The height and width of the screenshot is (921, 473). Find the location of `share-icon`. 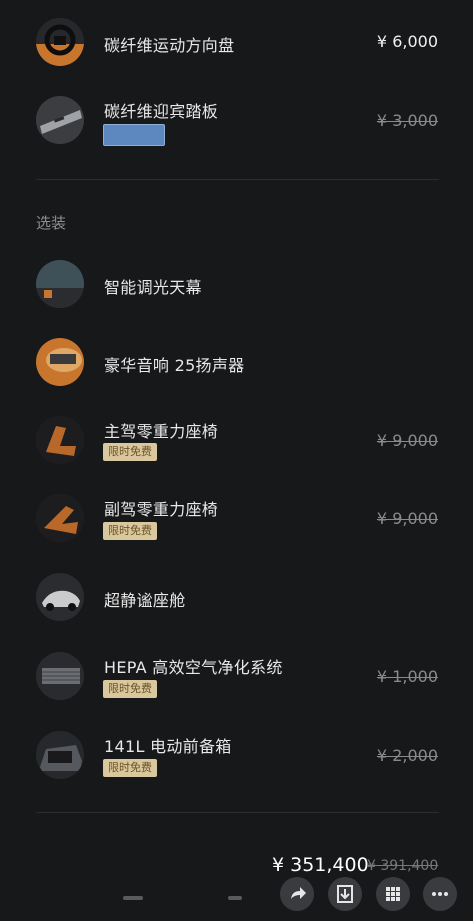

share-icon is located at coordinates (297, 894).